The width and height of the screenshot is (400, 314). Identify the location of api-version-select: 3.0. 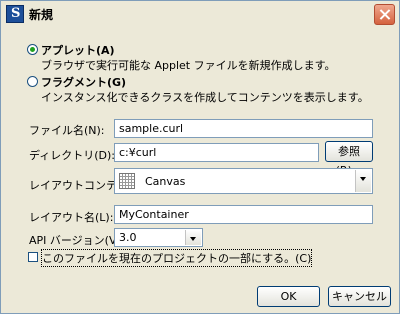
(158, 237).